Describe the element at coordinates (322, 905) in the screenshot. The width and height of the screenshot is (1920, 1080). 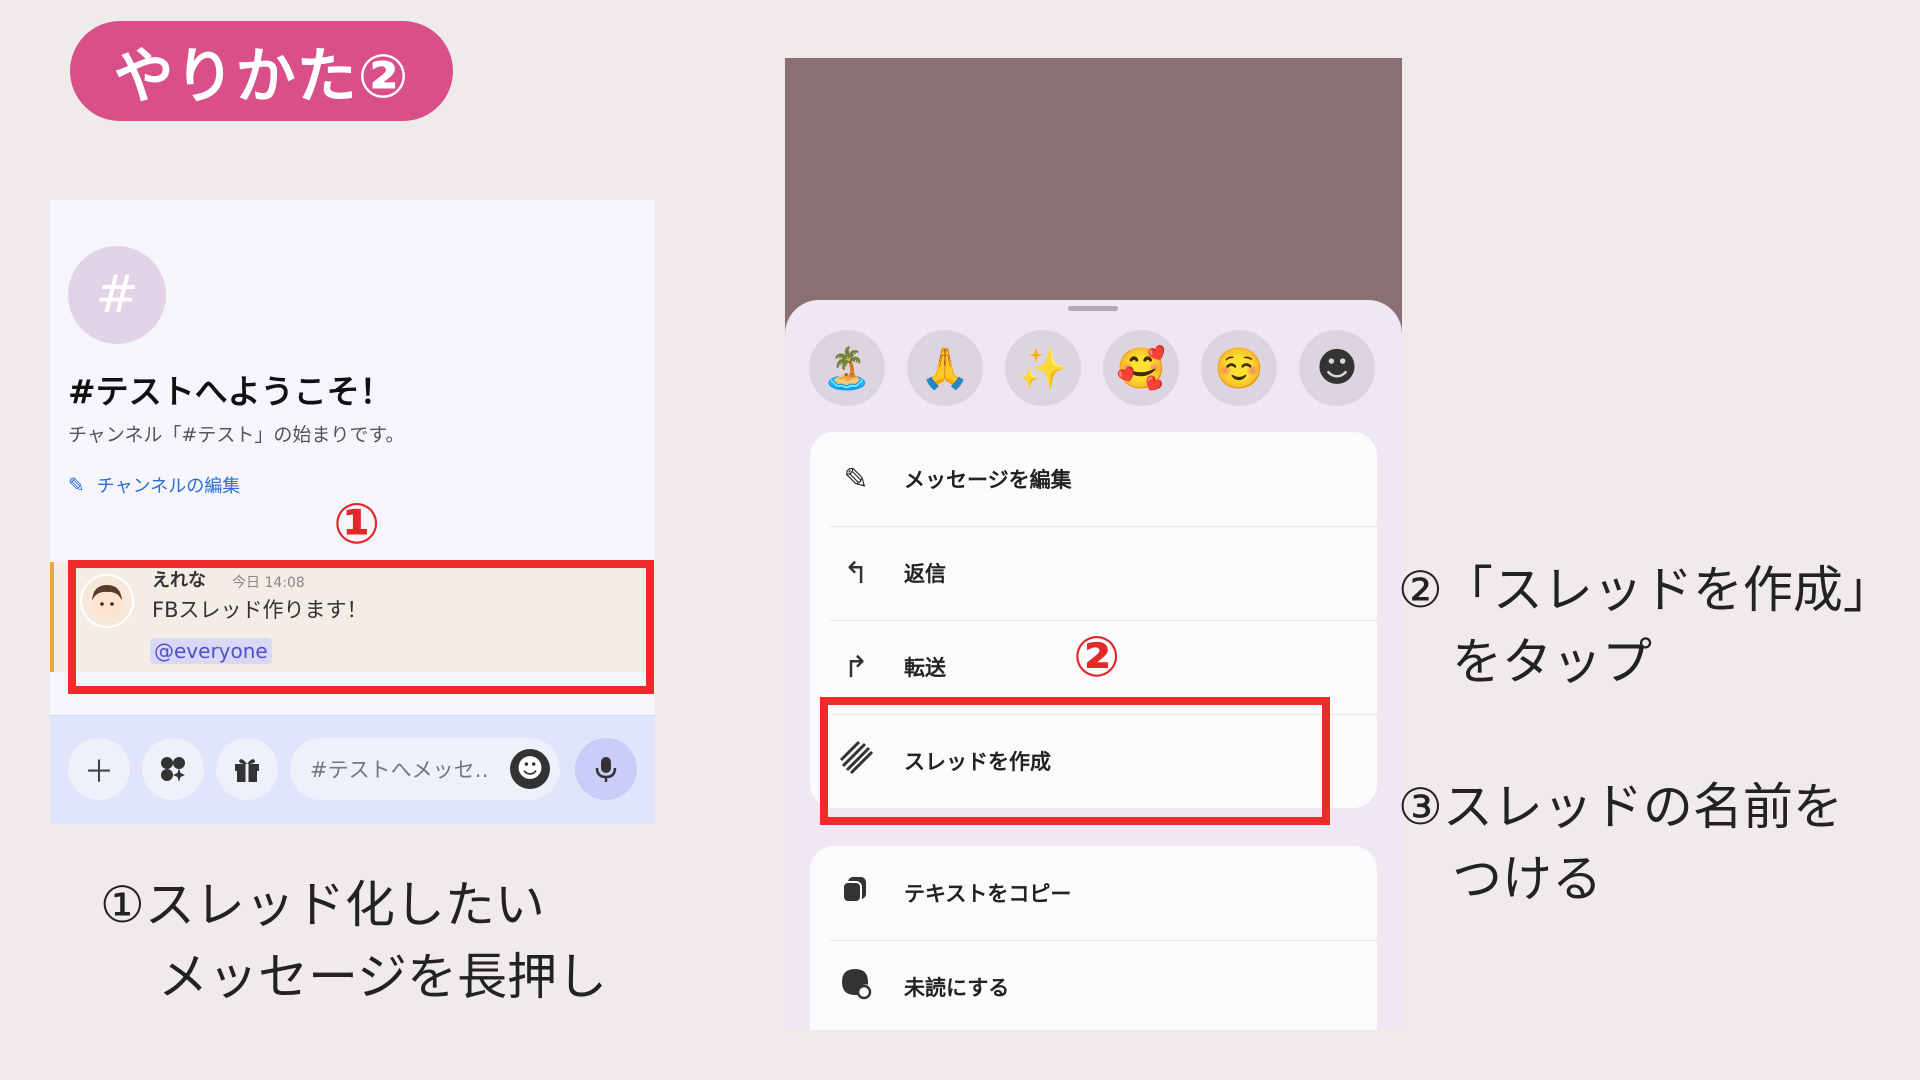
I see `instruction-step1-line1: ①スレッド化したい` at that location.